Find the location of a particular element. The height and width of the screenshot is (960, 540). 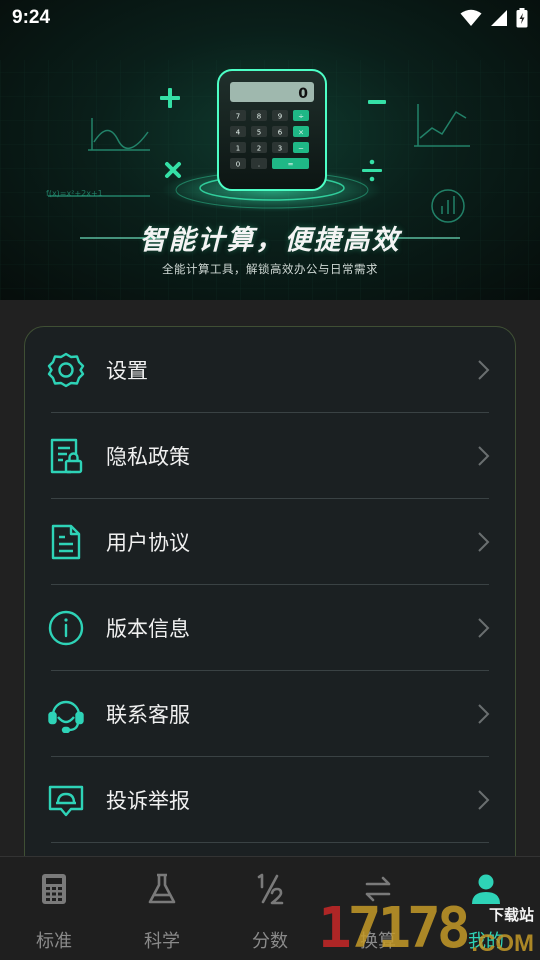

tab-label: 科学 is located at coordinates (162, 941).